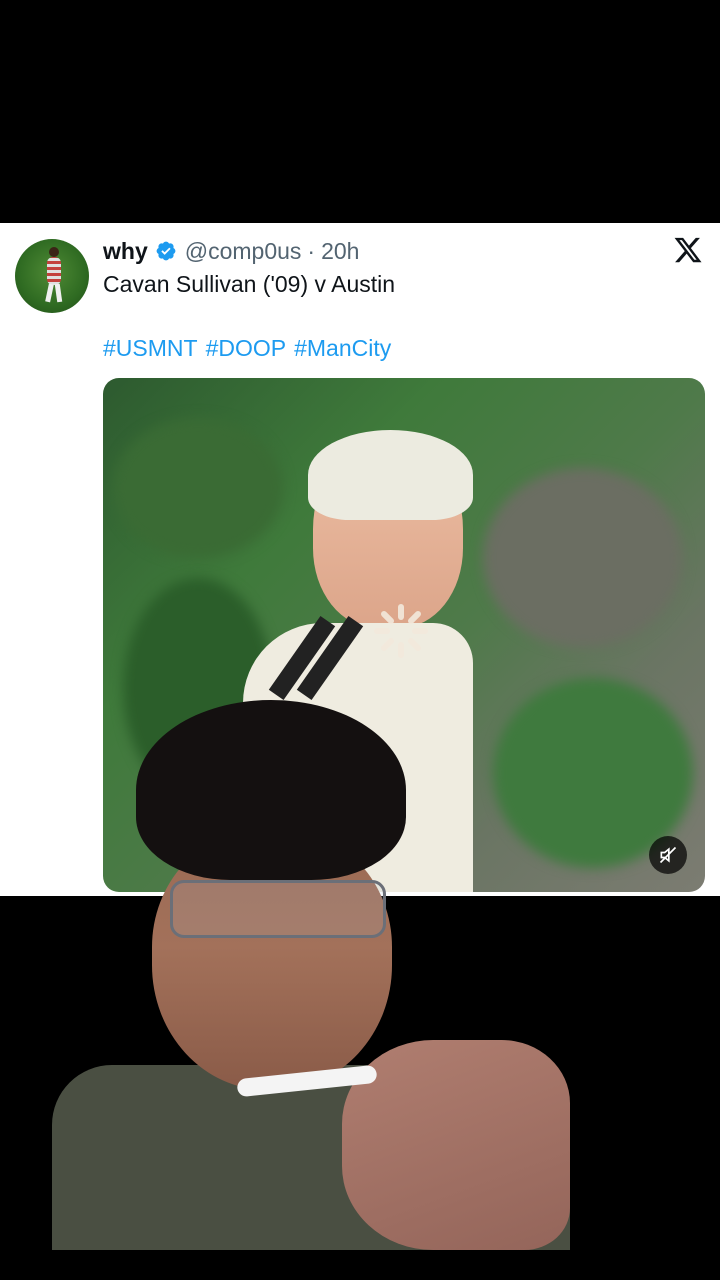 This screenshot has width=720, height=1280. Describe the element at coordinates (340, 251) in the screenshot. I see `timestamp: 20h` at that location.